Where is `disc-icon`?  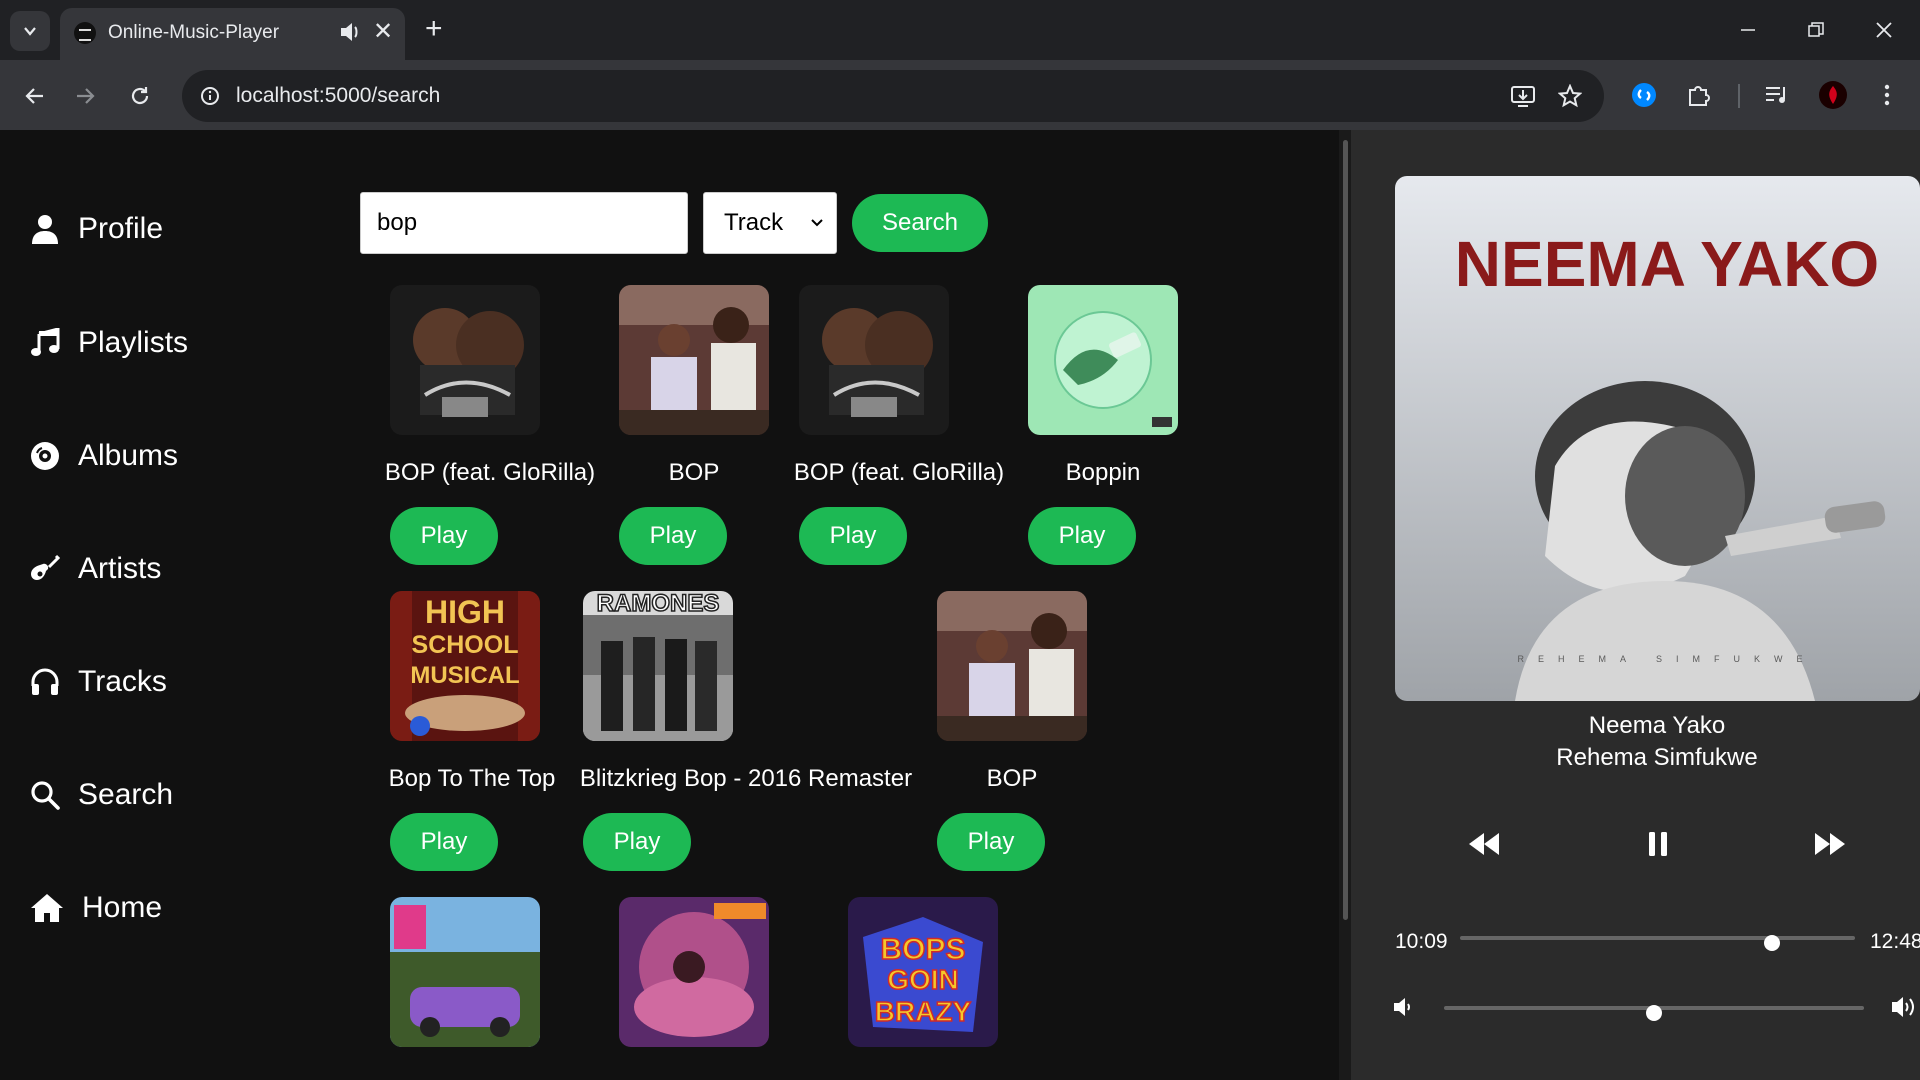
disc-icon is located at coordinates (45, 456).